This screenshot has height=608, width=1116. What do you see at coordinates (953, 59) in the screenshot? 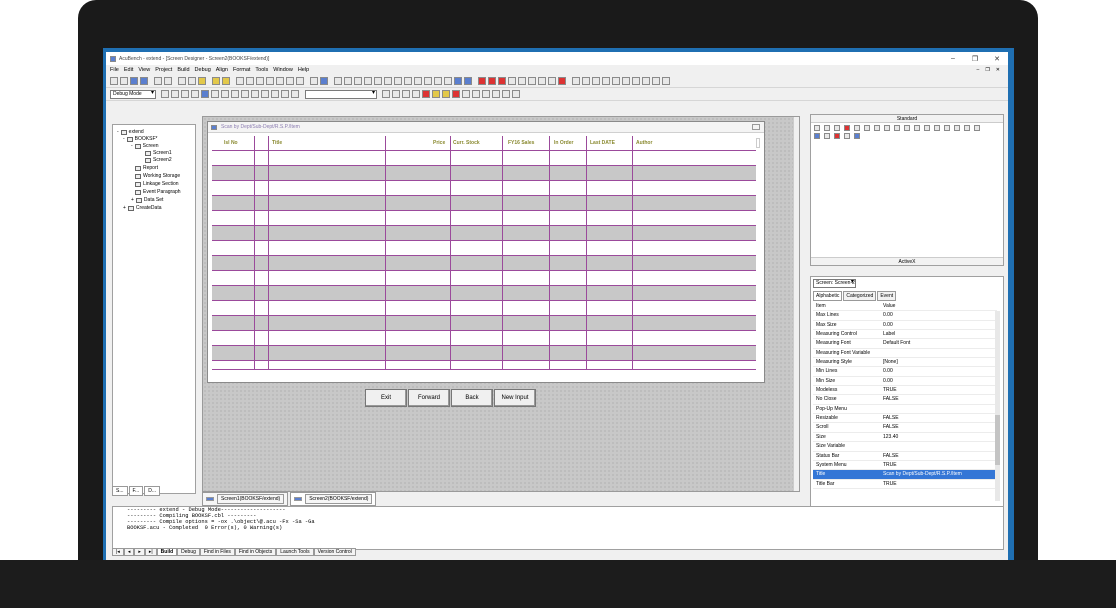
I see `minimize-button: –` at bounding box center [953, 59].